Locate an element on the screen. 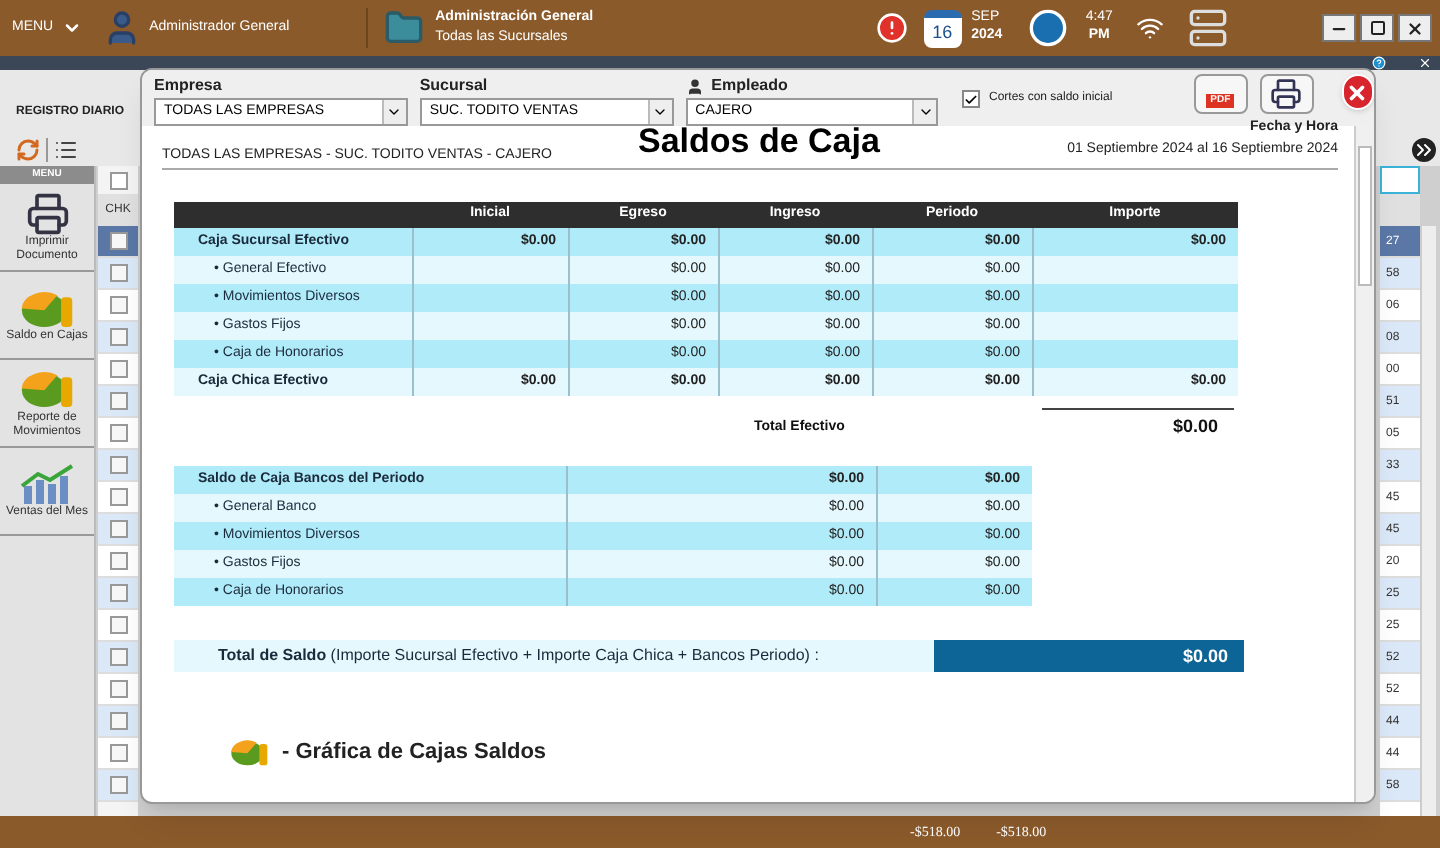 This screenshot has height=848, width=1440. bar-chart-icon is located at coordinates (47, 484).